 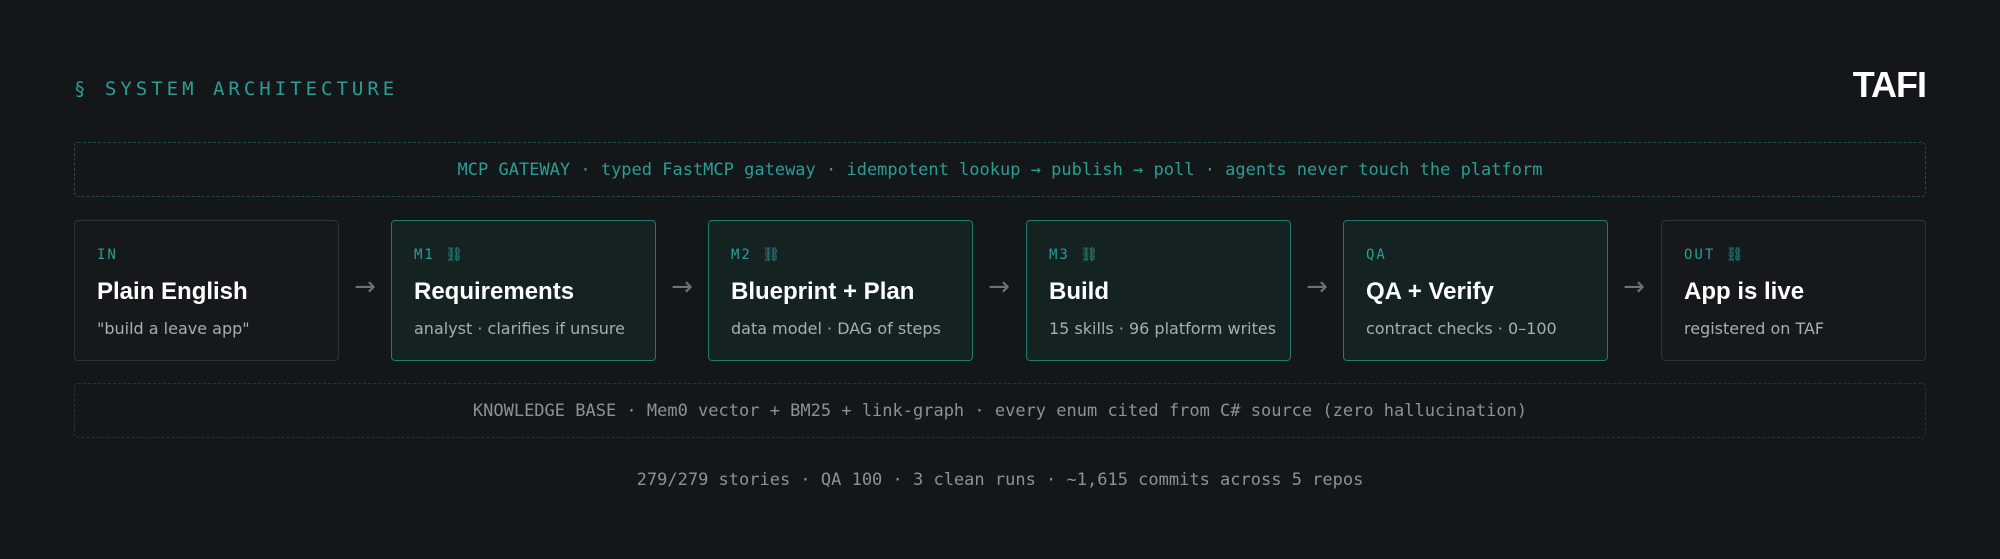 What do you see at coordinates (757, 255) in the screenshot?
I see `stage-tag: M2 ⛓` at bounding box center [757, 255].